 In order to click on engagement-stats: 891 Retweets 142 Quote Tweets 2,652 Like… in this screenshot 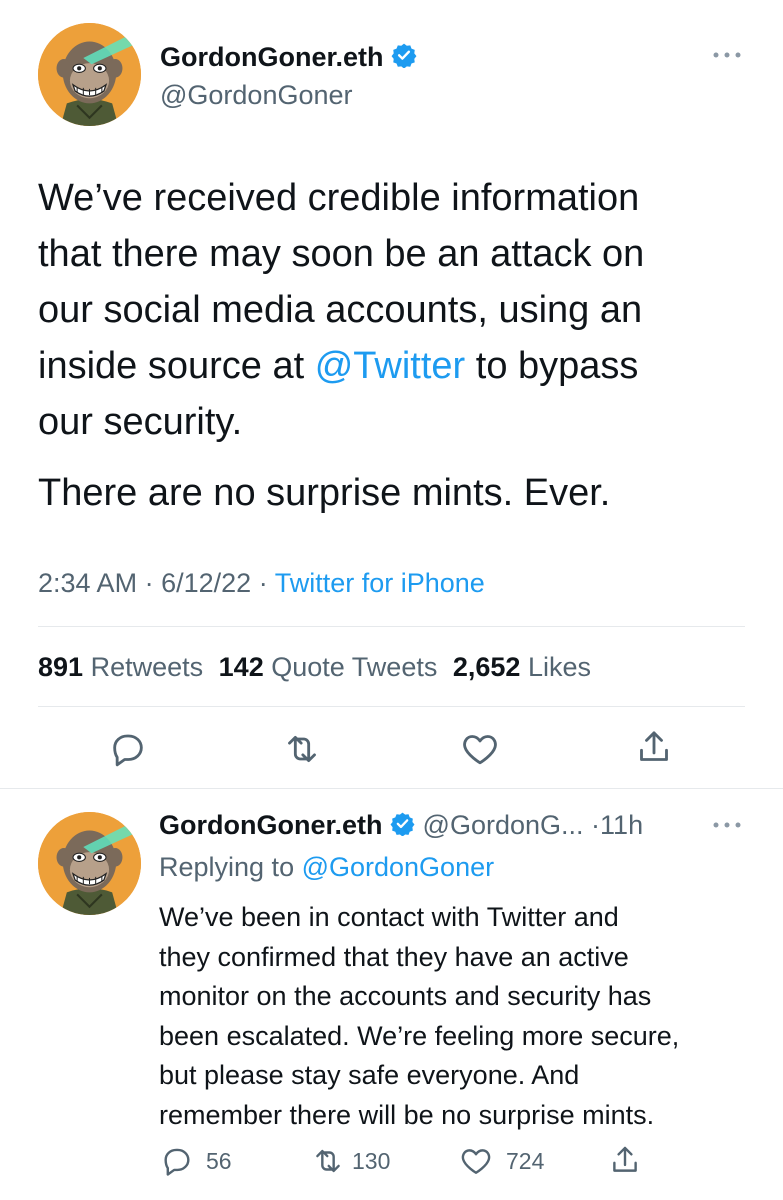, I will do `click(314, 667)`.